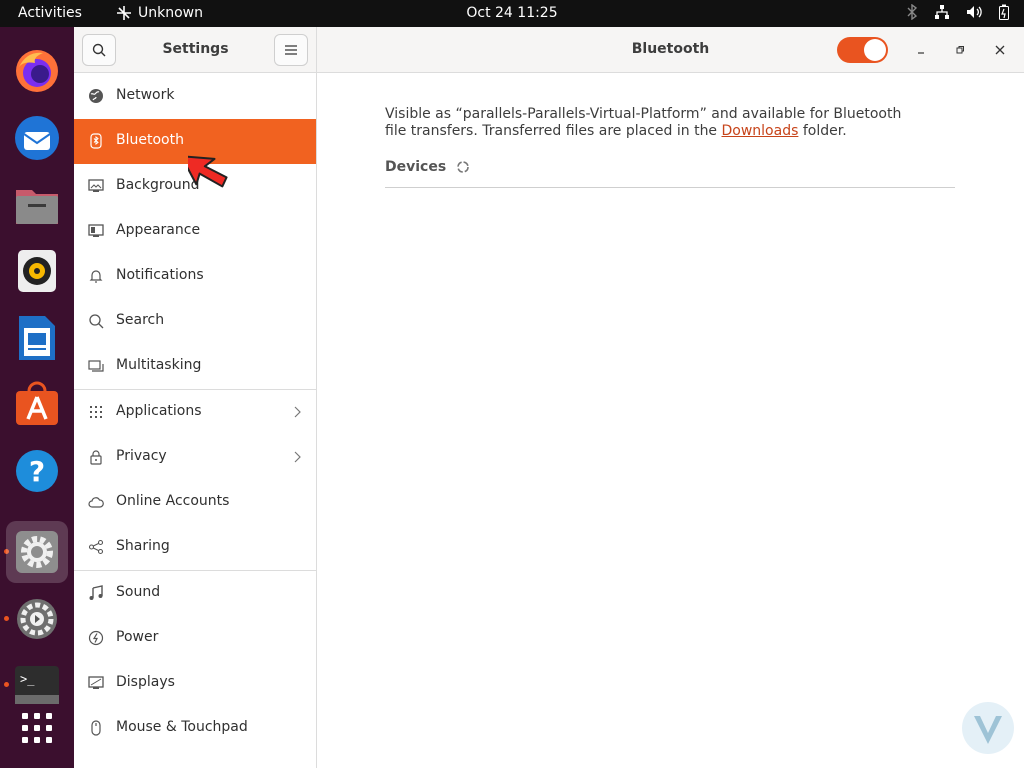  I want to click on help-launcher: ?, so click(37, 471).